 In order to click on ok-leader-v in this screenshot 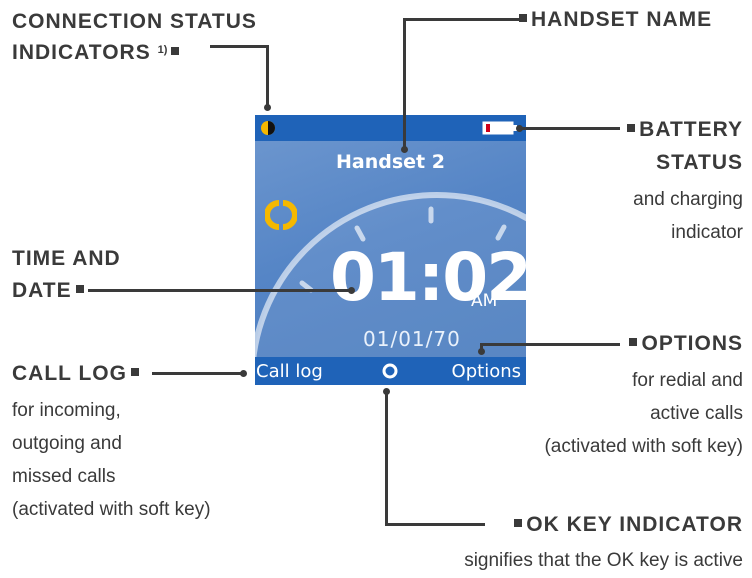, I will do `click(386, 458)`.